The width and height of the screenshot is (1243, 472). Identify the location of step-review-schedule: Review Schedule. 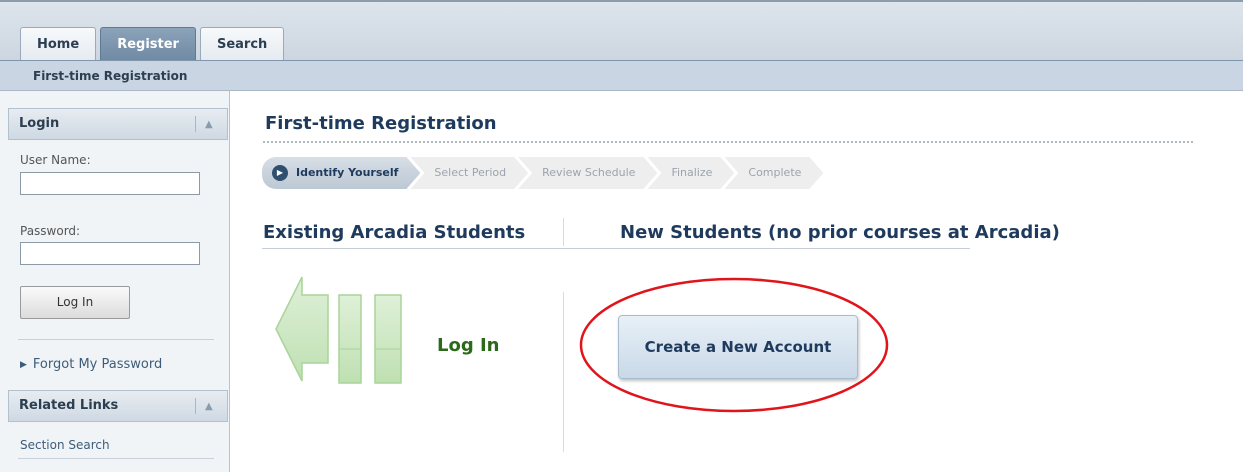
(587, 173).